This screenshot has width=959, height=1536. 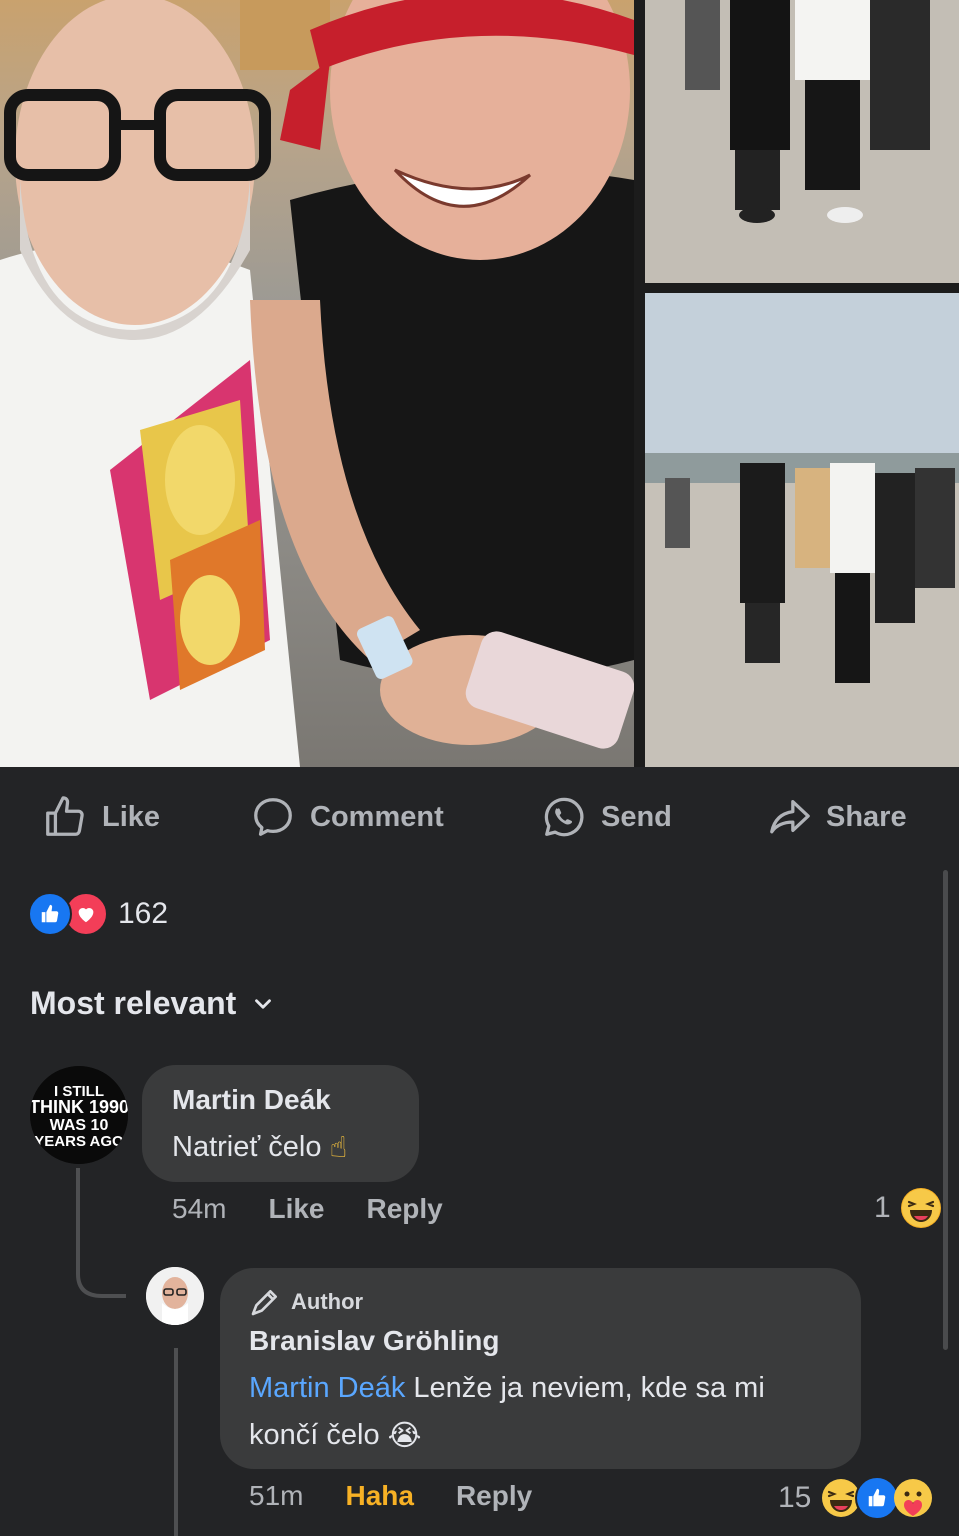 I want to click on reaction-count: 162, so click(x=143, y=913).